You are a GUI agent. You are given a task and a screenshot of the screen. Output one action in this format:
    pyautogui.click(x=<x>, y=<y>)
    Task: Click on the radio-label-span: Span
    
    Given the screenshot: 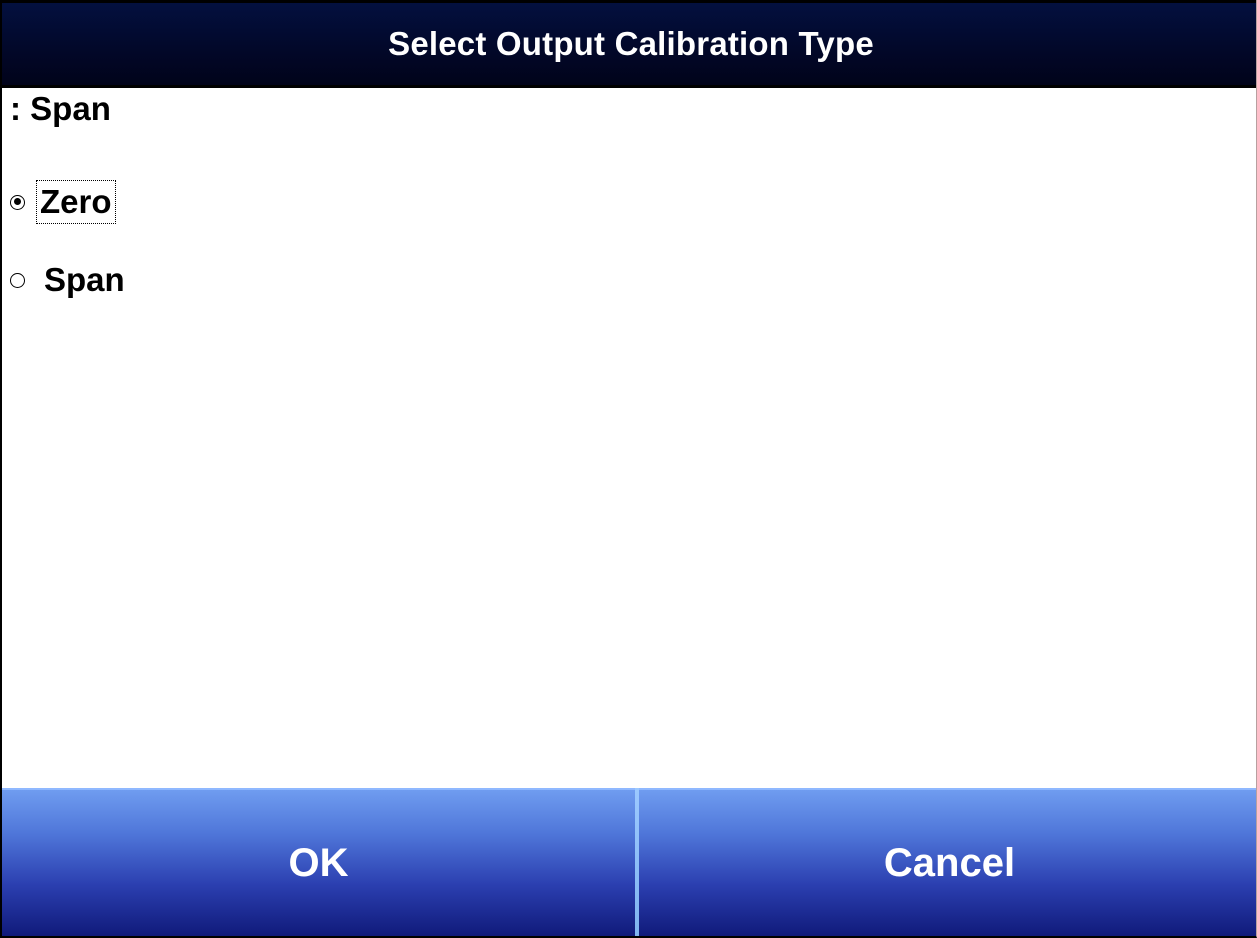 What is the action you would take?
    pyautogui.click(x=84, y=279)
    